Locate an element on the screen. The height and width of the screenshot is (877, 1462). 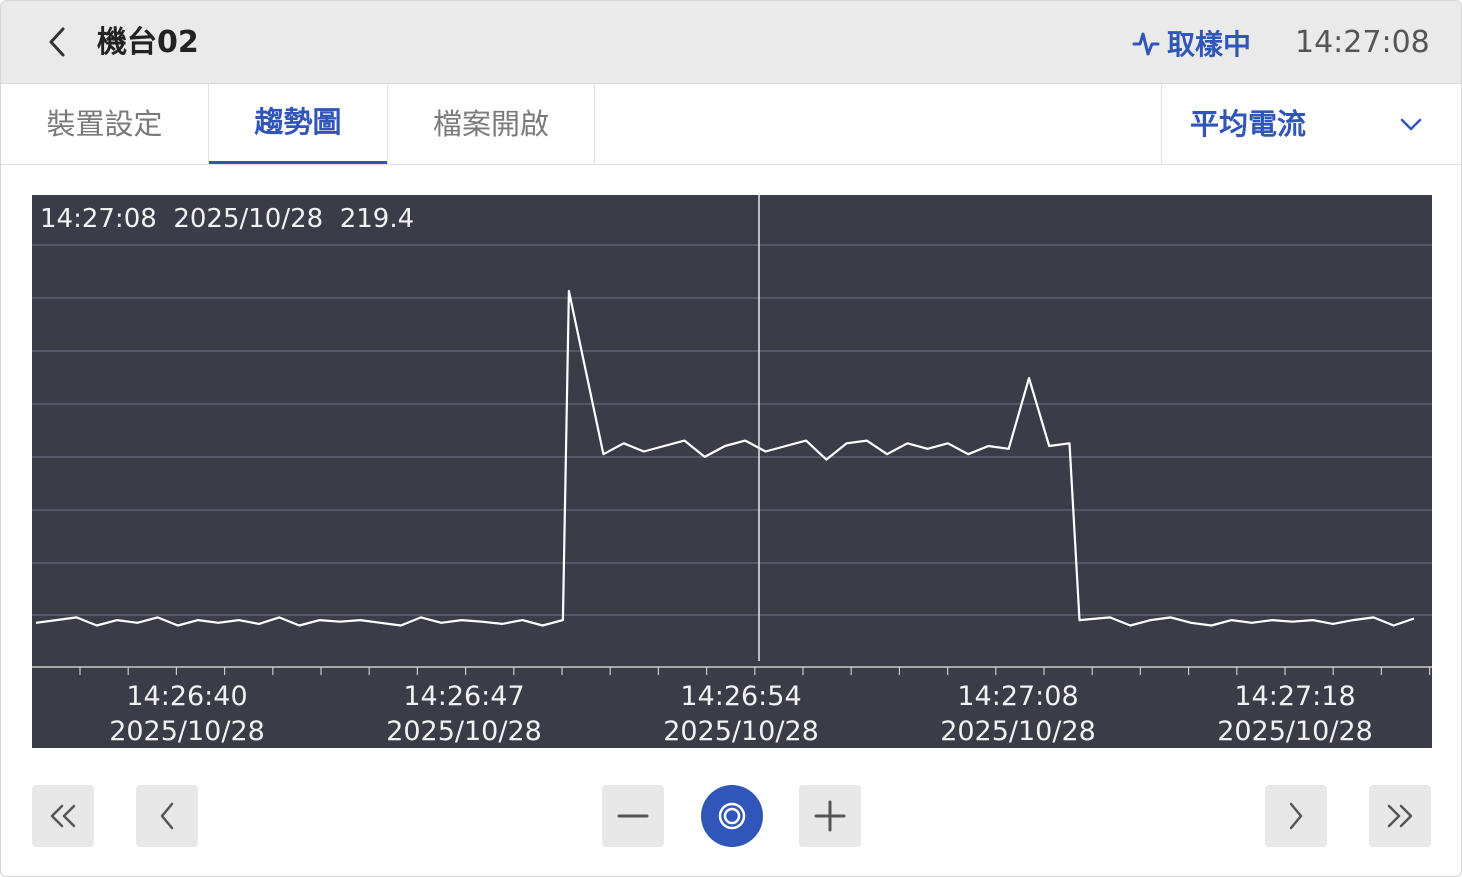
last-page-button is located at coordinates (1400, 816).